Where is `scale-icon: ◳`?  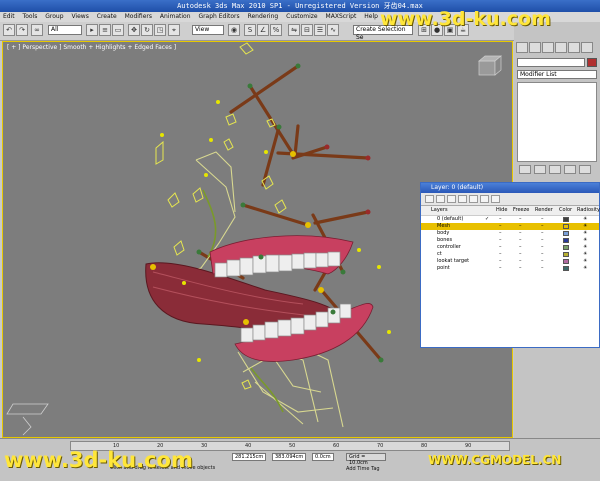
scale-icon: ◳ is located at coordinates (160, 30).